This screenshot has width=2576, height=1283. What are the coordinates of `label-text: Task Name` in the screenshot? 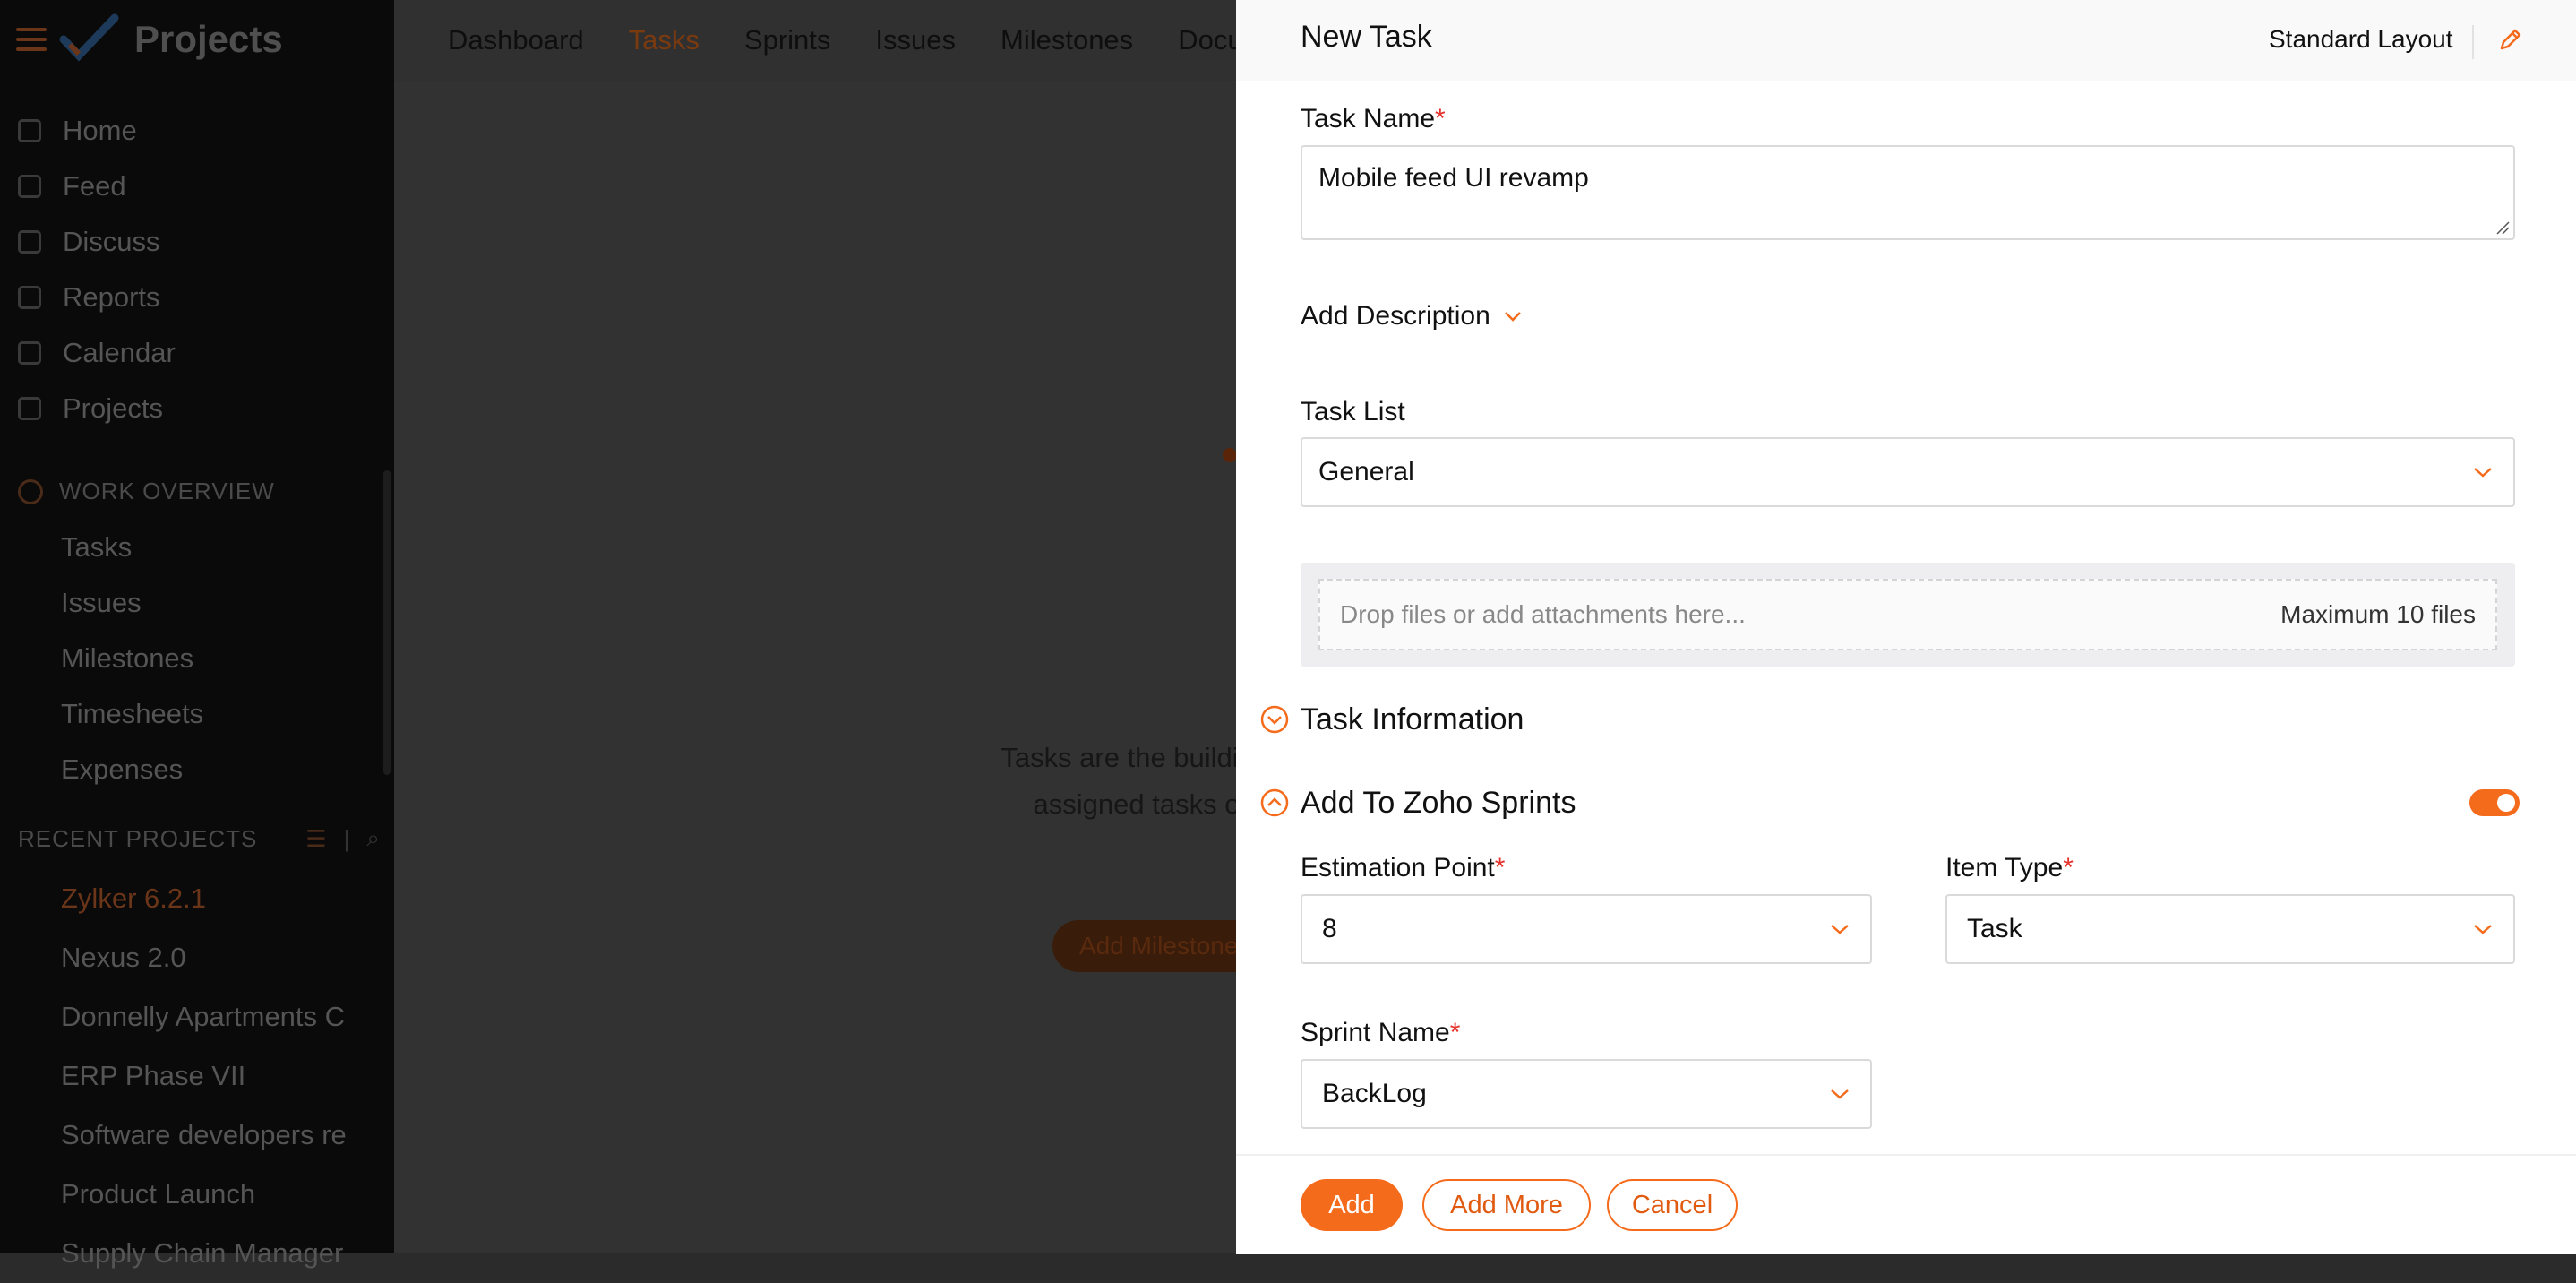 It's located at (1368, 118).